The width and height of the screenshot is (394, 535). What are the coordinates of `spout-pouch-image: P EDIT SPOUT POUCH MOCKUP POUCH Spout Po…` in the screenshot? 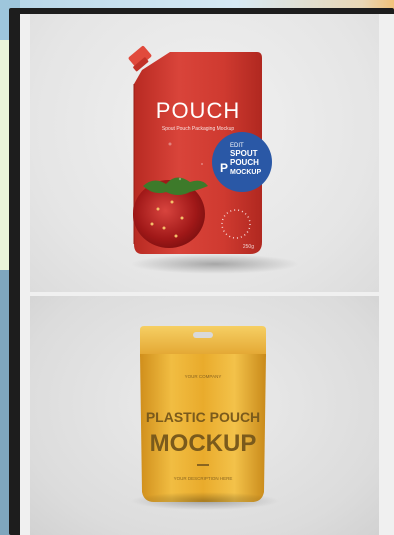 It's located at (200, 150).